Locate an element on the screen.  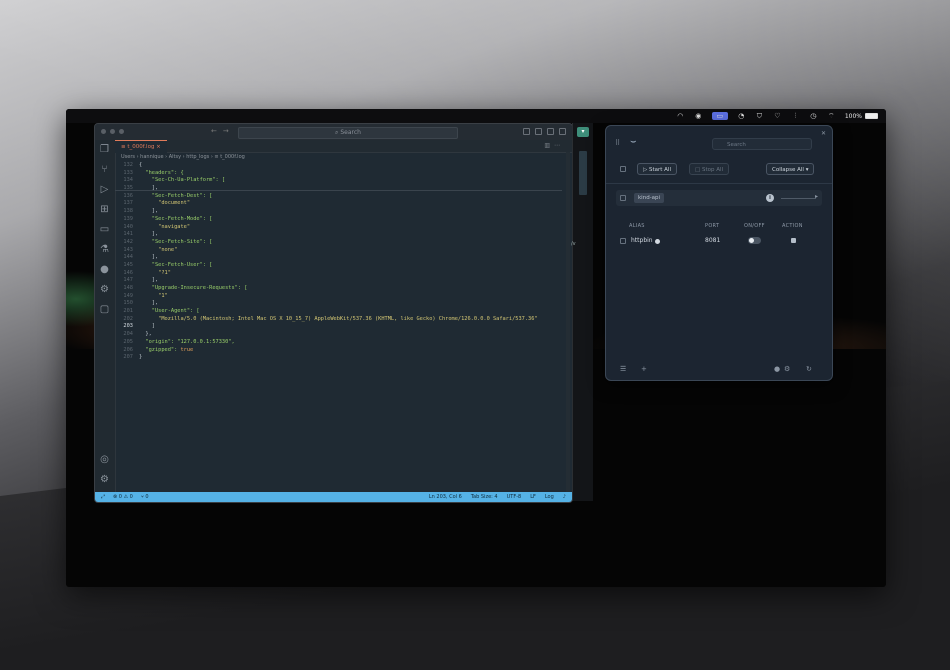
settings-gear-icon: ⚙ is located at coordinates (104, 479).